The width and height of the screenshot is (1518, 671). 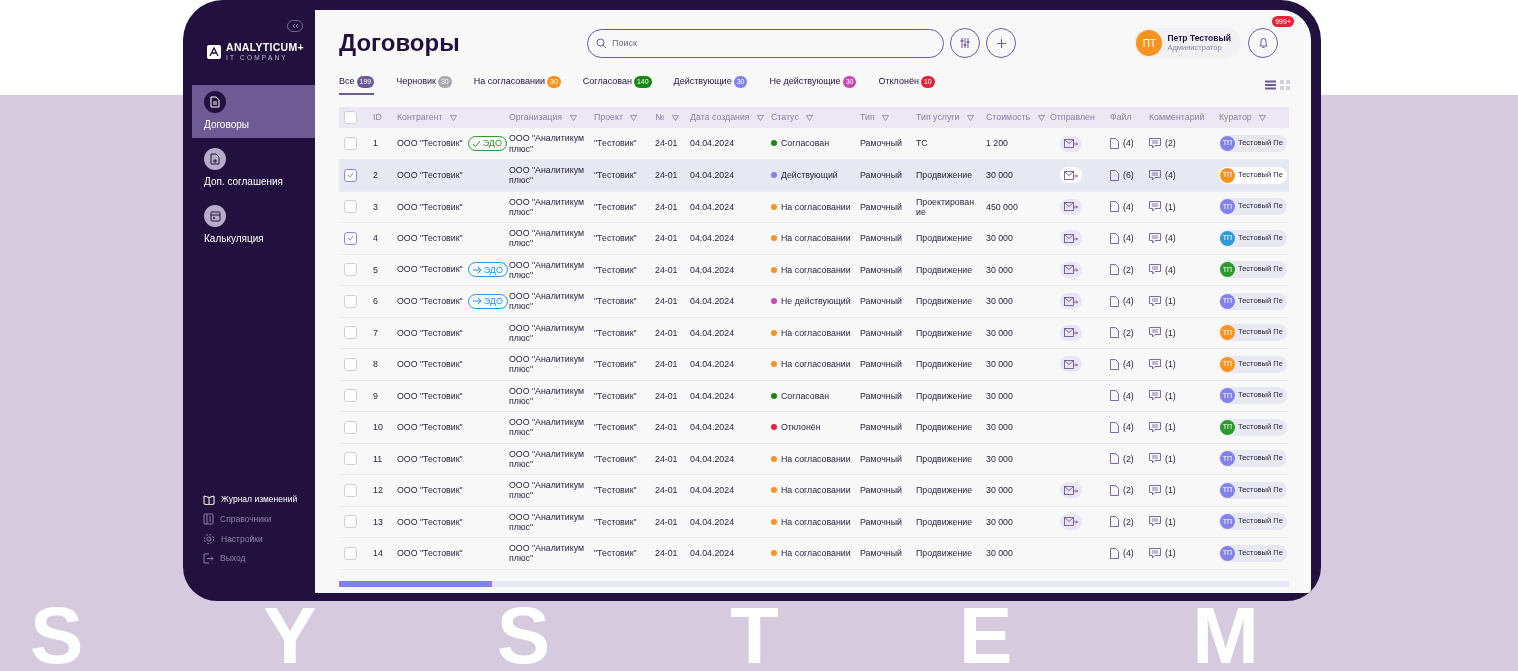 I want to click on sidebar-link: Справочники, so click(x=259, y=519).